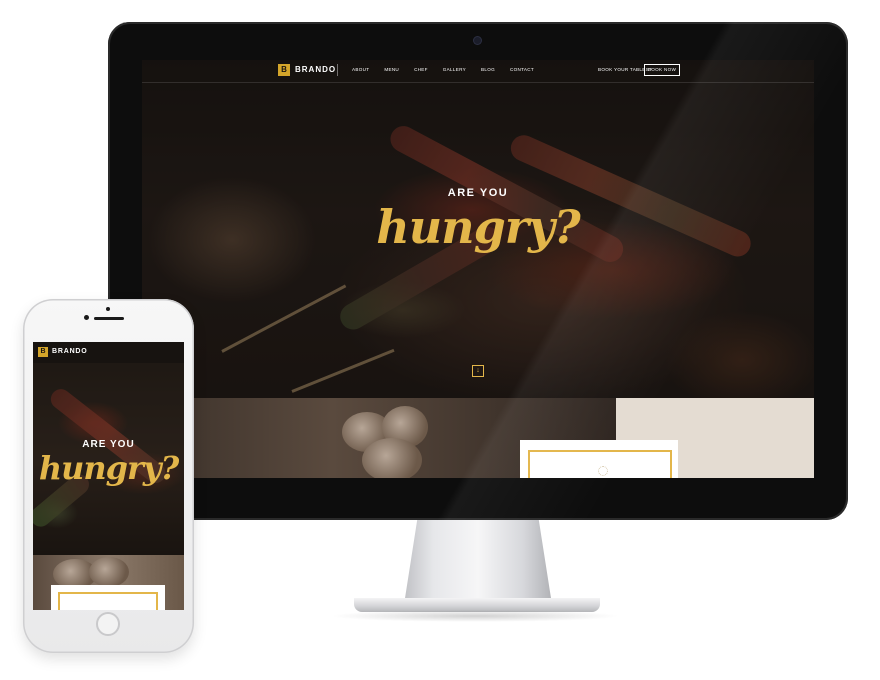  What do you see at coordinates (478, 561) in the screenshot?
I see `monitor-stand` at bounding box center [478, 561].